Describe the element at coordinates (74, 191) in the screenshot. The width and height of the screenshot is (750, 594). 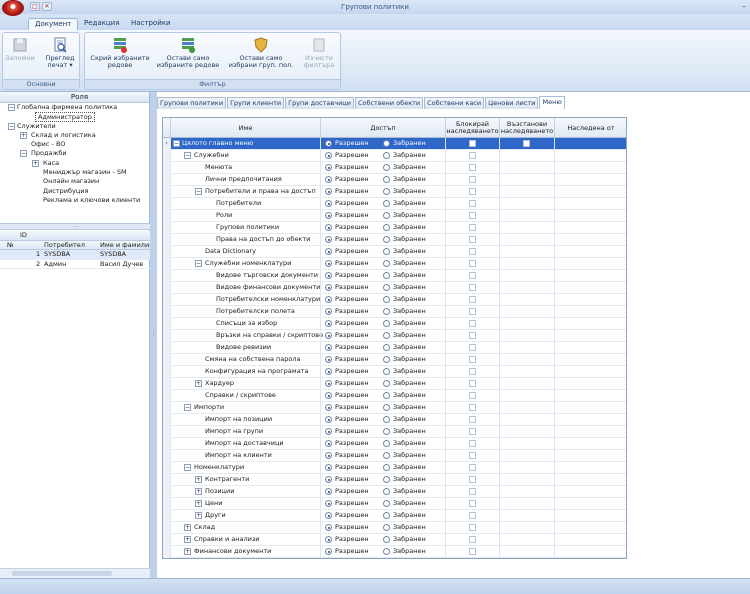
I see `tree-item: Дистрибуция` at that location.